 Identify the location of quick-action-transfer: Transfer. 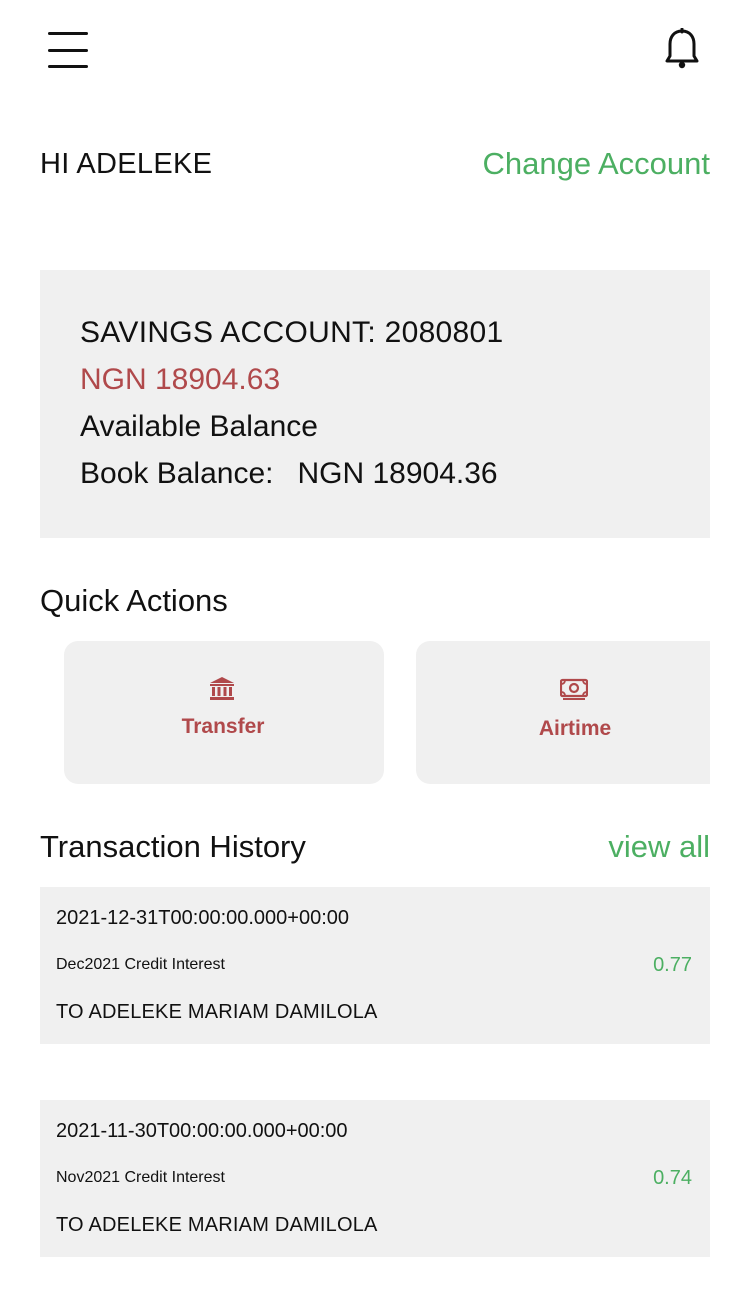
(224, 712).